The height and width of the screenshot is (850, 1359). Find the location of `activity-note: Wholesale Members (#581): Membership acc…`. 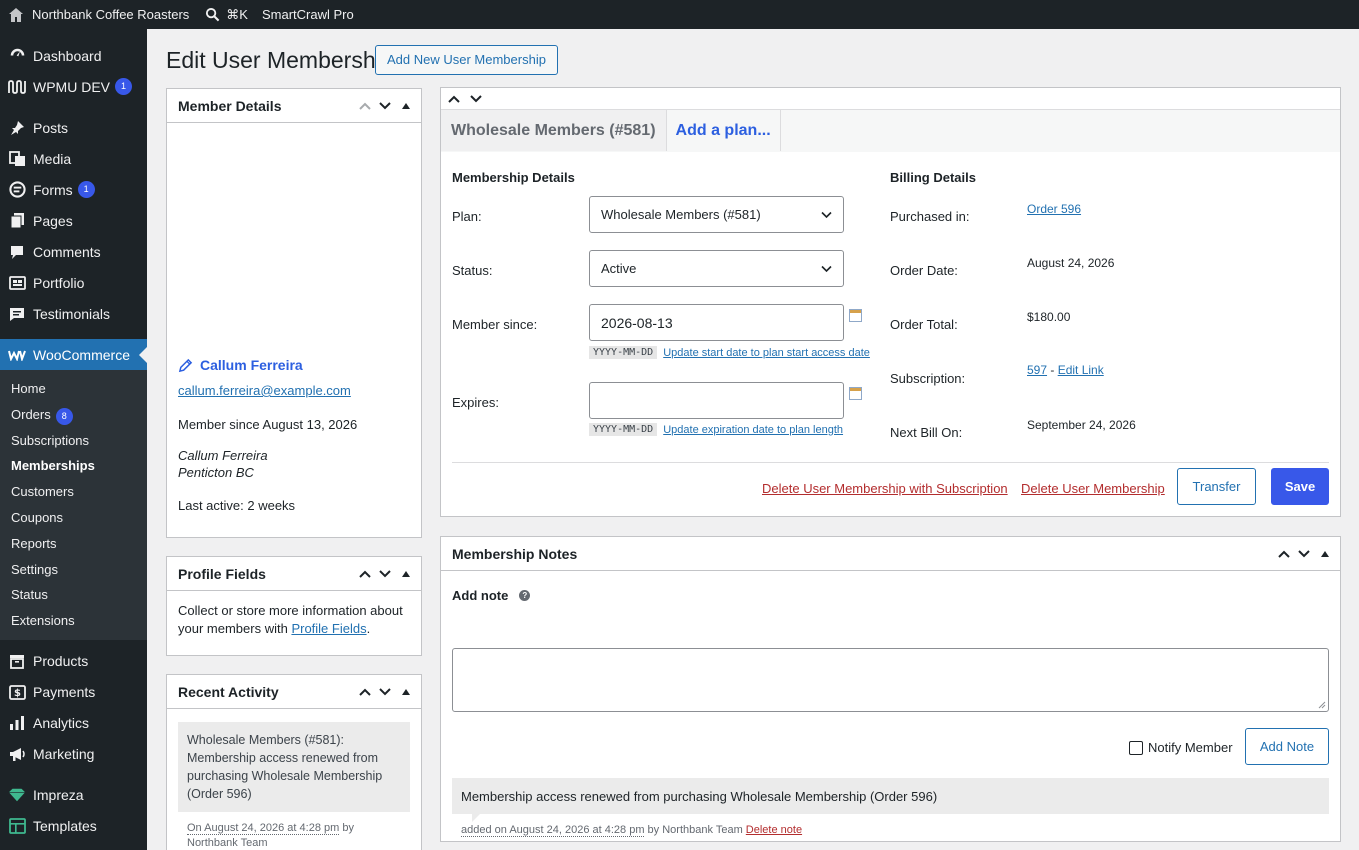

activity-note: Wholesale Members (#581): Membership acc… is located at coordinates (294, 767).